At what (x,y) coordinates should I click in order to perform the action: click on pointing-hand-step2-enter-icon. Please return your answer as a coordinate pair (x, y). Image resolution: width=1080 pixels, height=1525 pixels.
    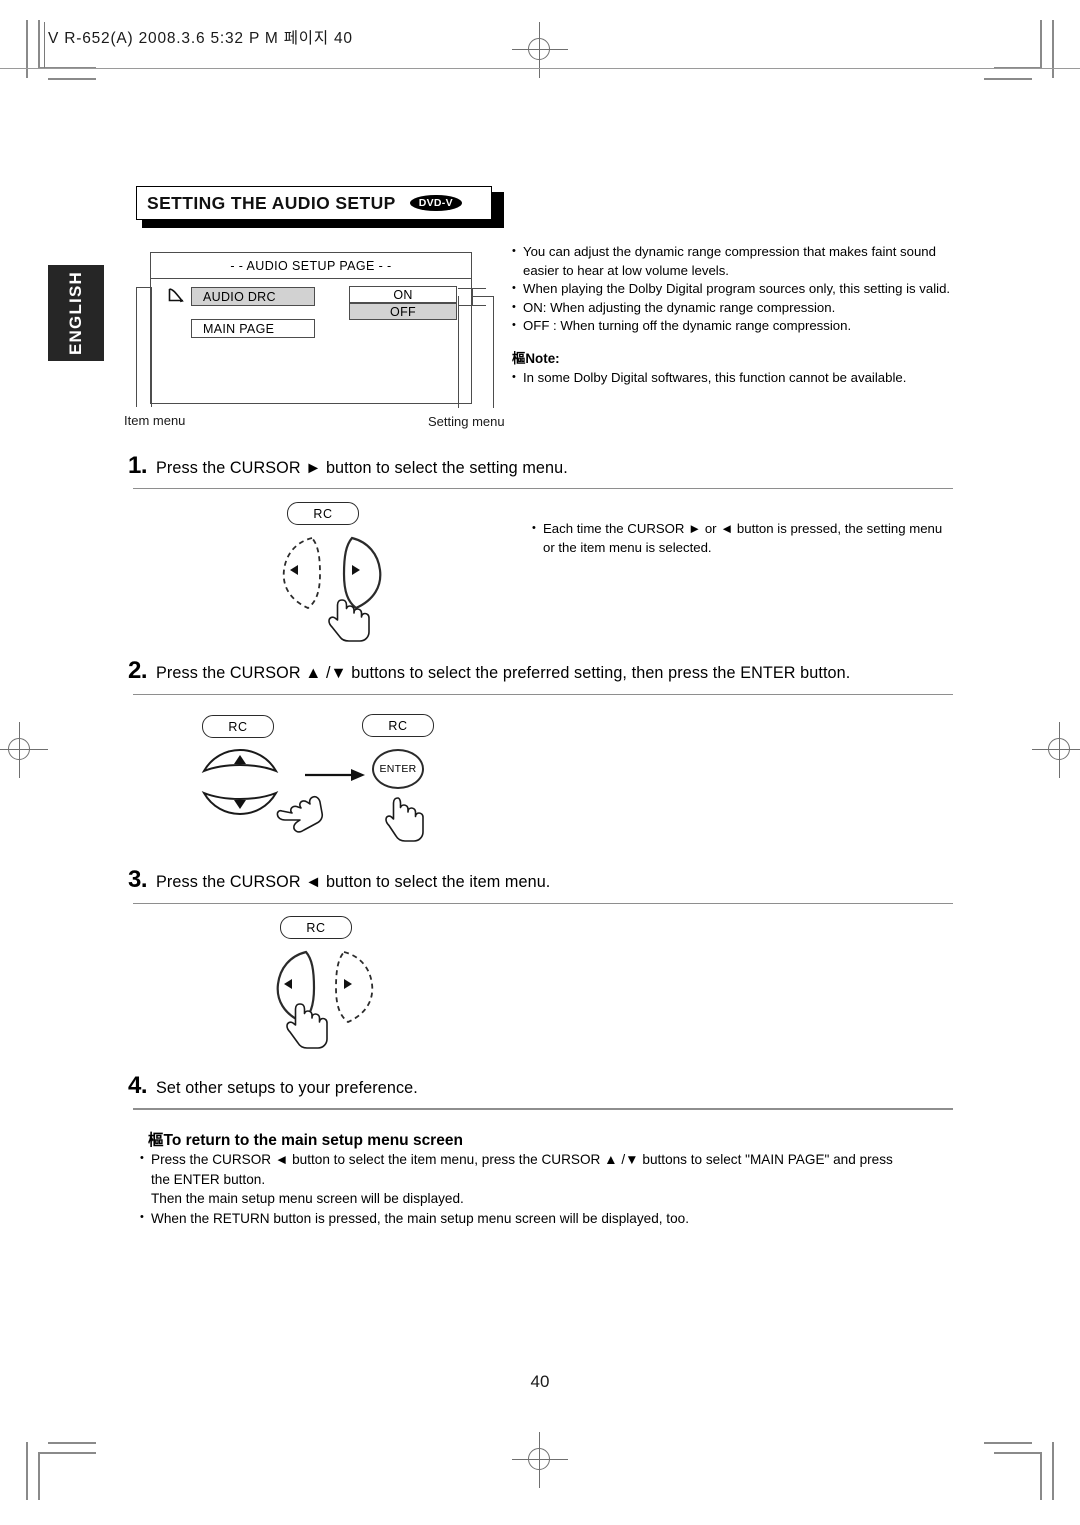
    Looking at the image, I should click on (404, 819).